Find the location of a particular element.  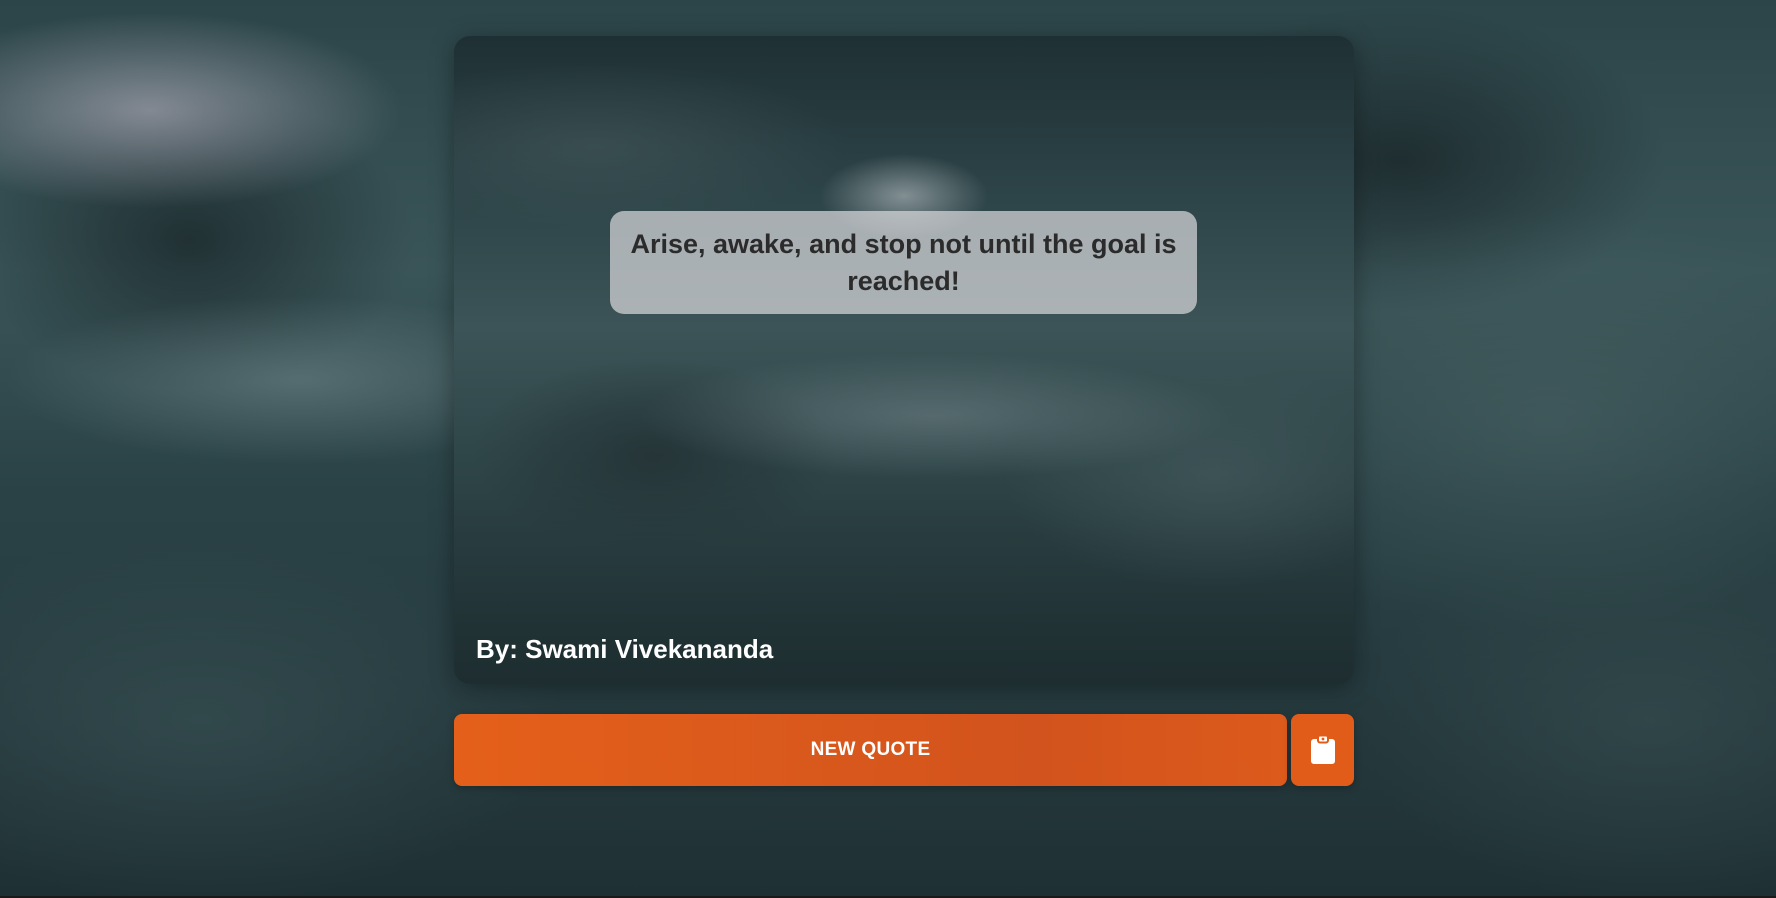

quote-author: By: Swami Vivekananda is located at coordinates (625, 649).